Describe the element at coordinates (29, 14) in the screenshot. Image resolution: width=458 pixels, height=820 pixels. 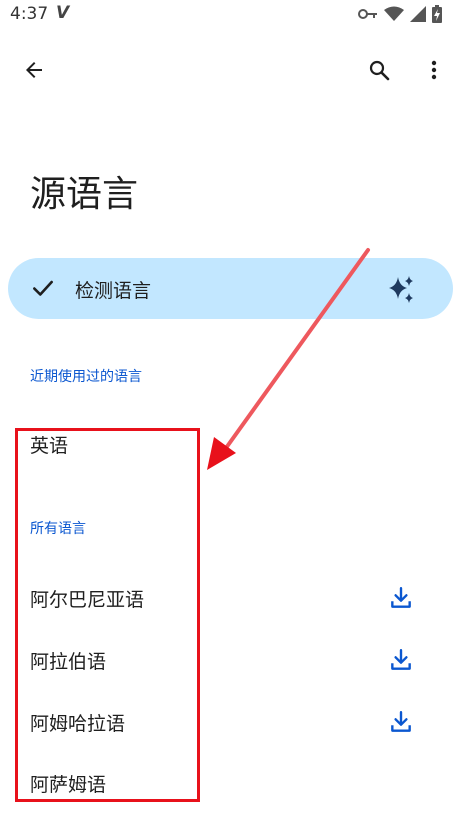
I see `status-time: 4:37` at that location.